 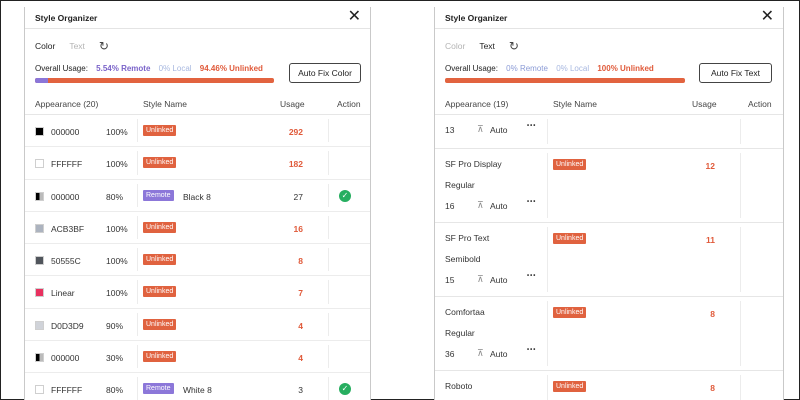 I want to click on table-header: Appearance (20) Style Name Usage Action, so click(x=197, y=104).